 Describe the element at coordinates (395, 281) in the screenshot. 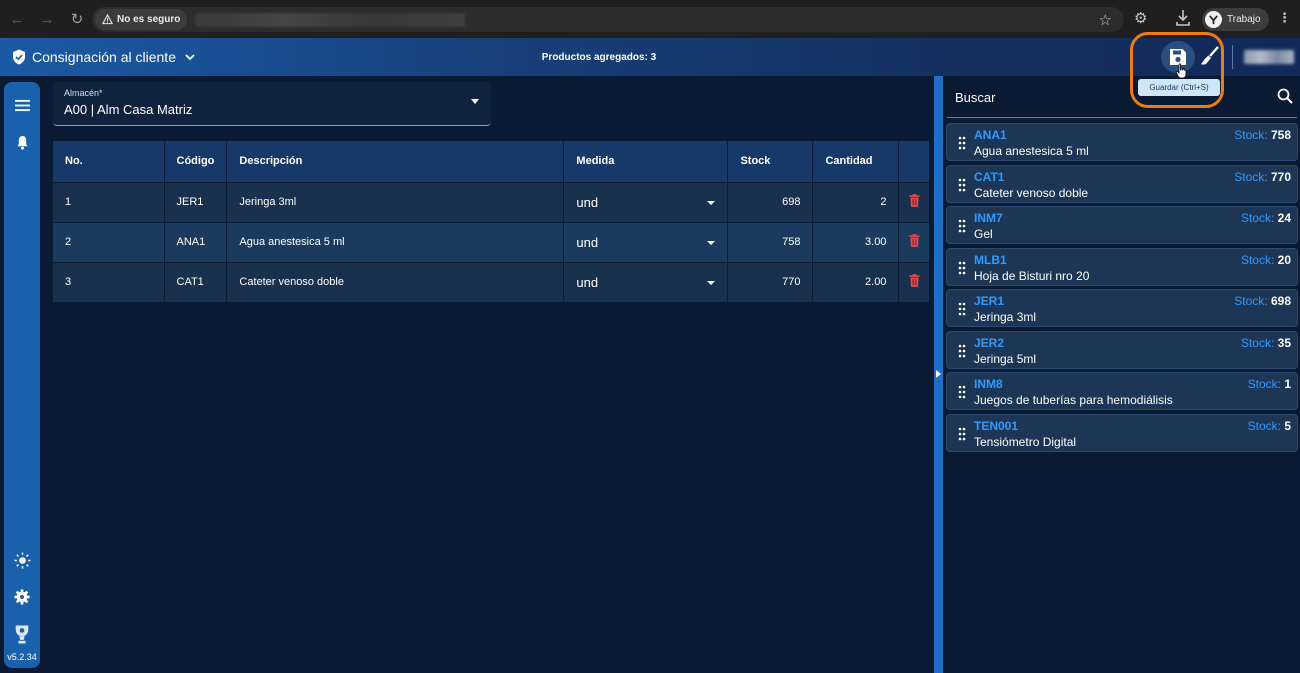

I see `cell-descripcion: Cateter venoso doble` at that location.